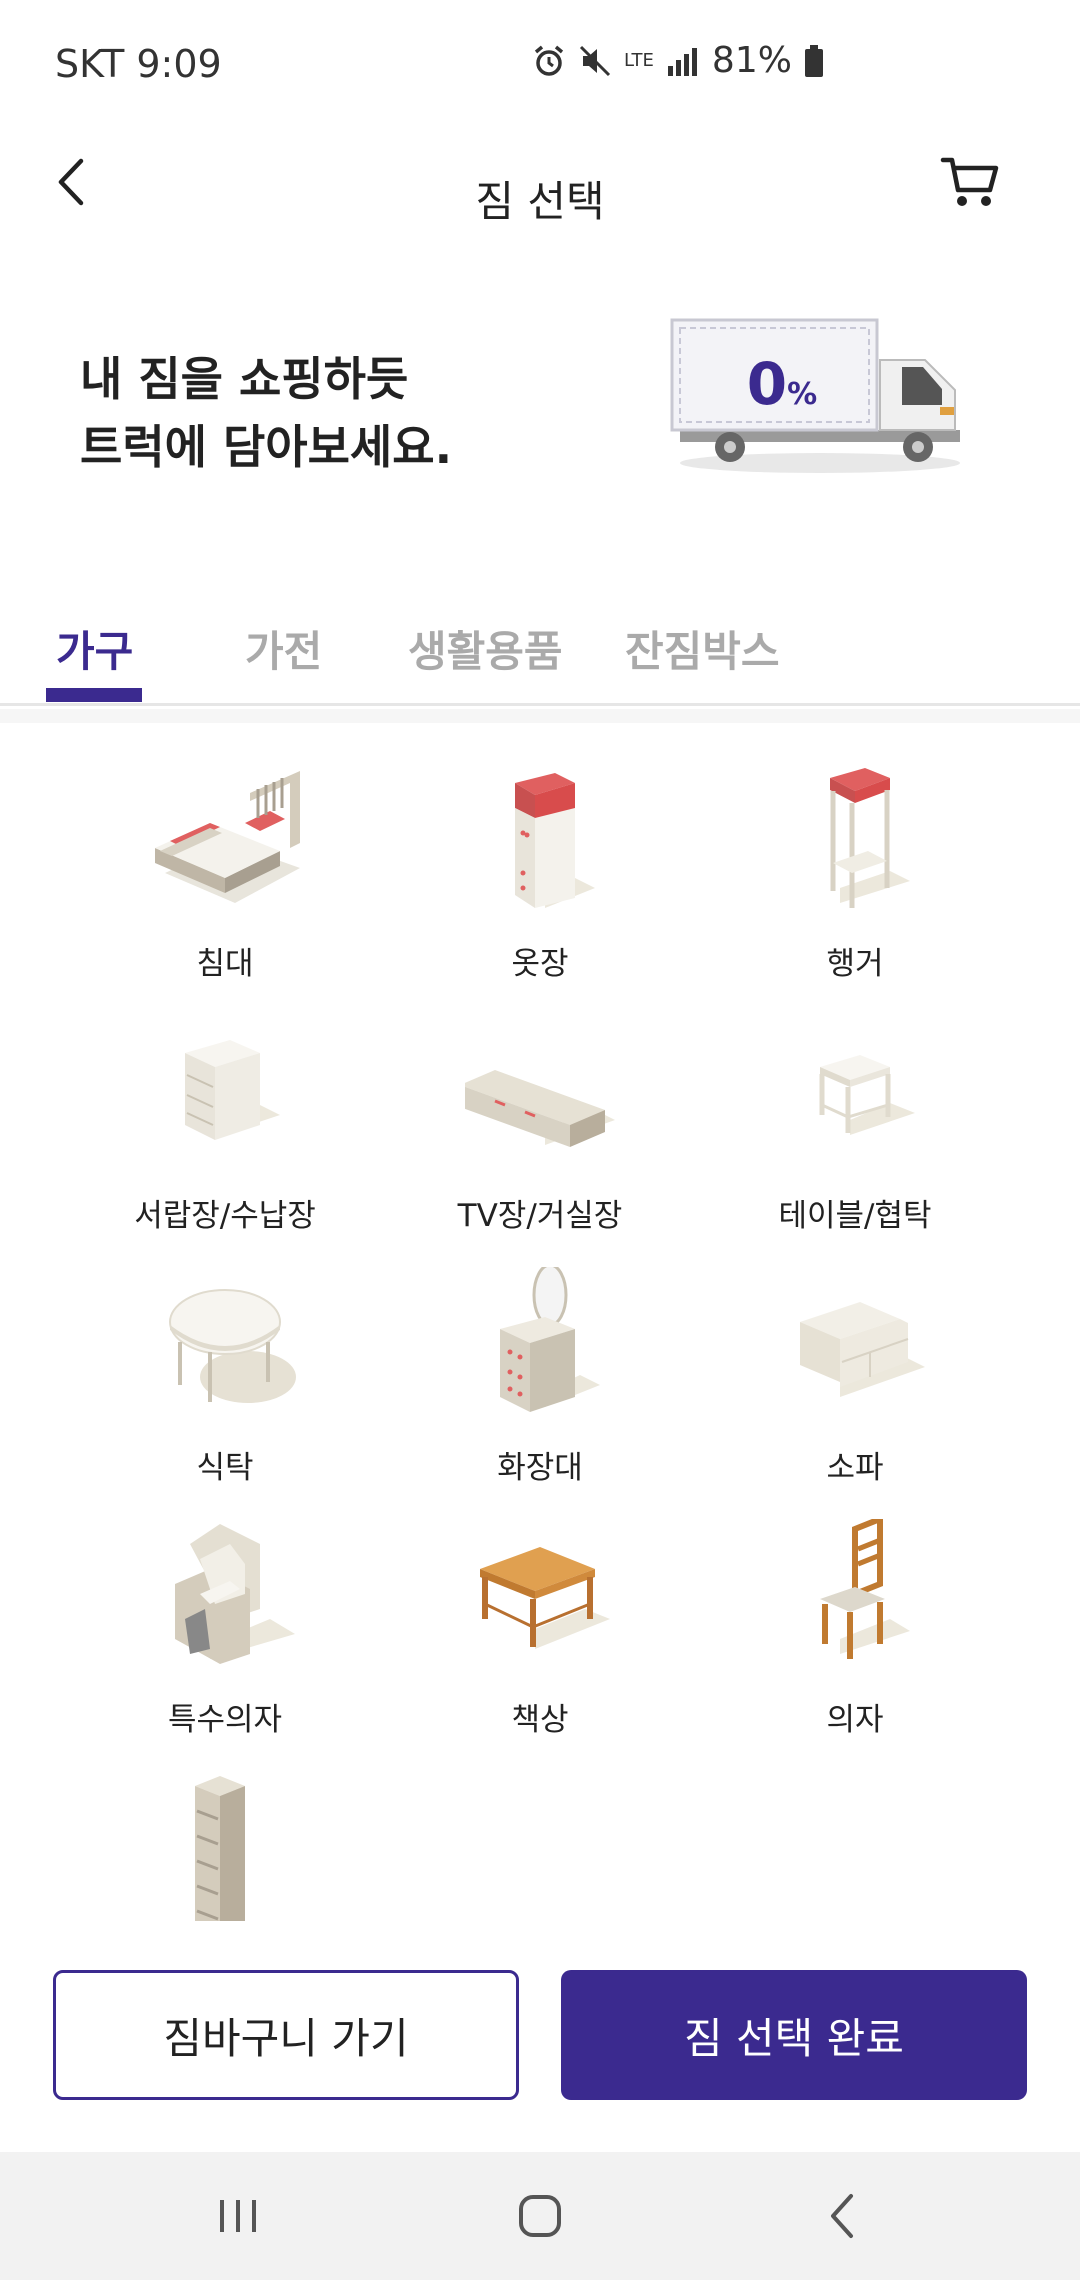 This screenshot has width=1080, height=2280. What do you see at coordinates (865, 1589) in the screenshot?
I see `chair-icon` at bounding box center [865, 1589].